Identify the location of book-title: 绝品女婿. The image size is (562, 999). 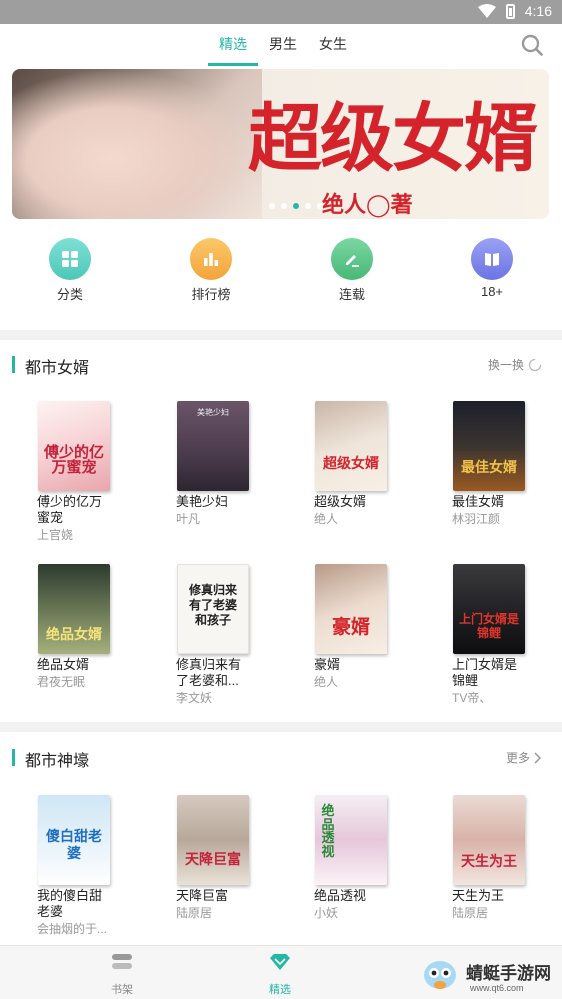
(63, 664).